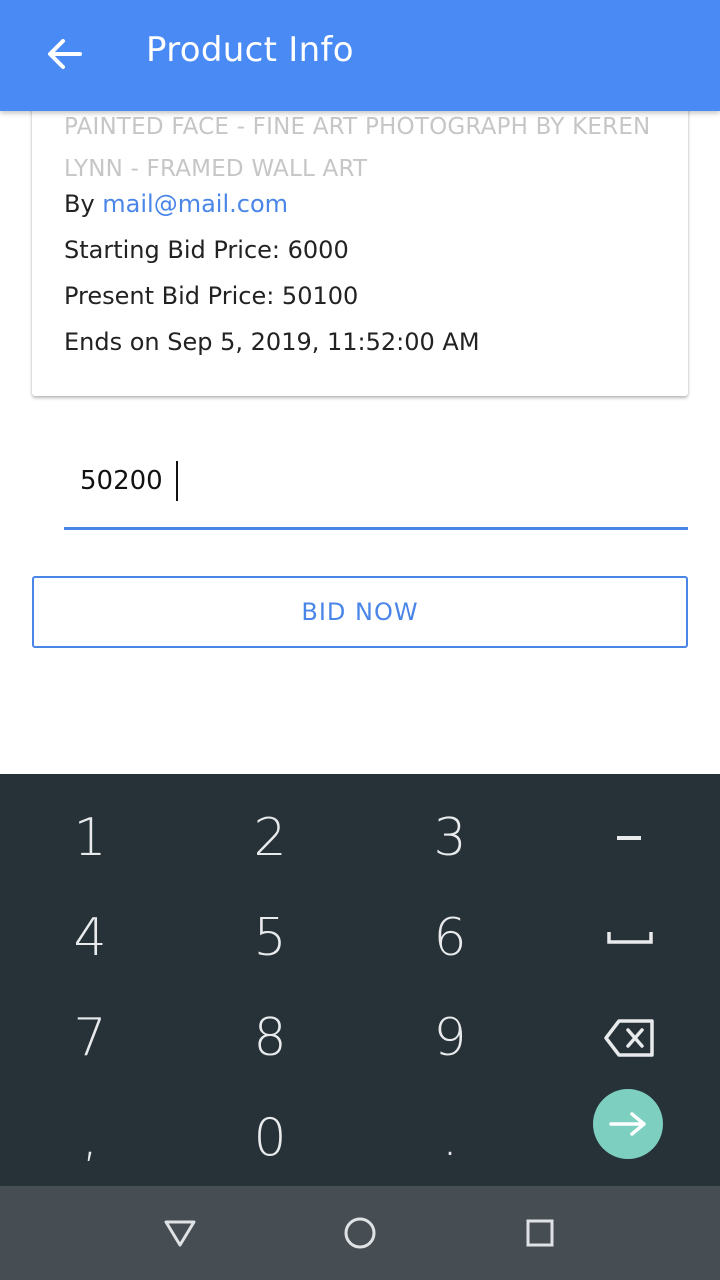 The width and height of the screenshot is (720, 1280). I want to click on arrow-right-icon, so click(627, 1124).